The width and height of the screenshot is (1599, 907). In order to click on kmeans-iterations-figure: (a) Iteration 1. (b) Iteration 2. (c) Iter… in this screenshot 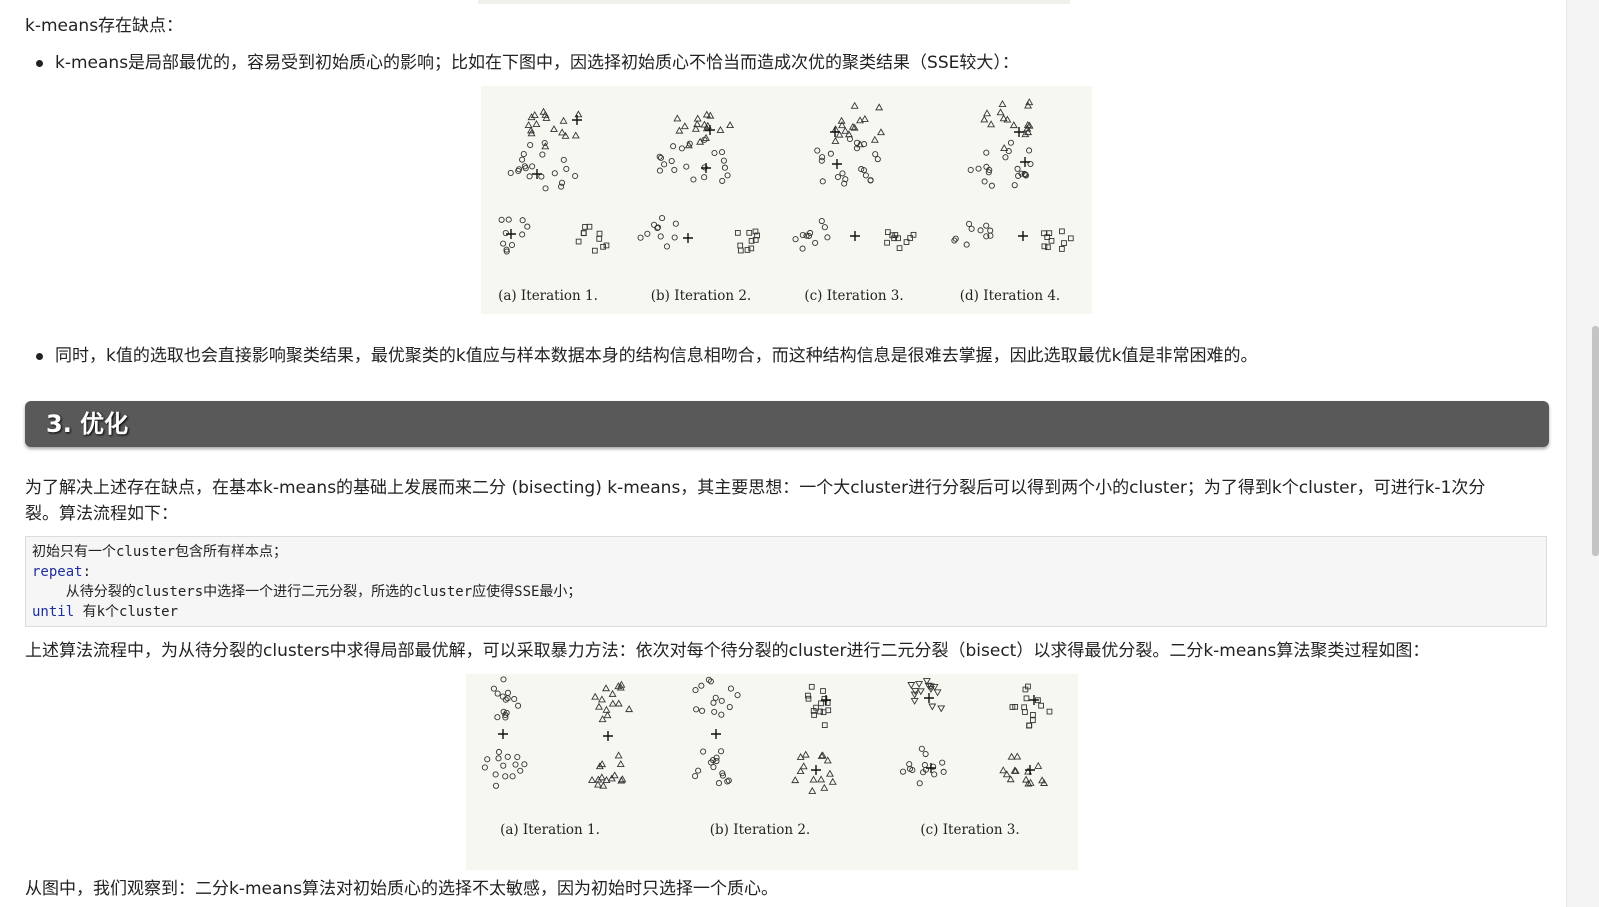, I will do `click(786, 200)`.